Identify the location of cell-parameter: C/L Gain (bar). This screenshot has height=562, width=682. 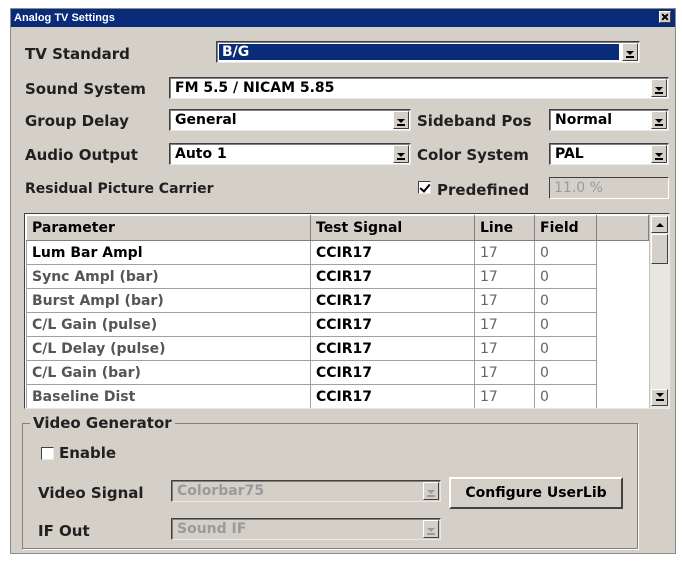
(168, 372).